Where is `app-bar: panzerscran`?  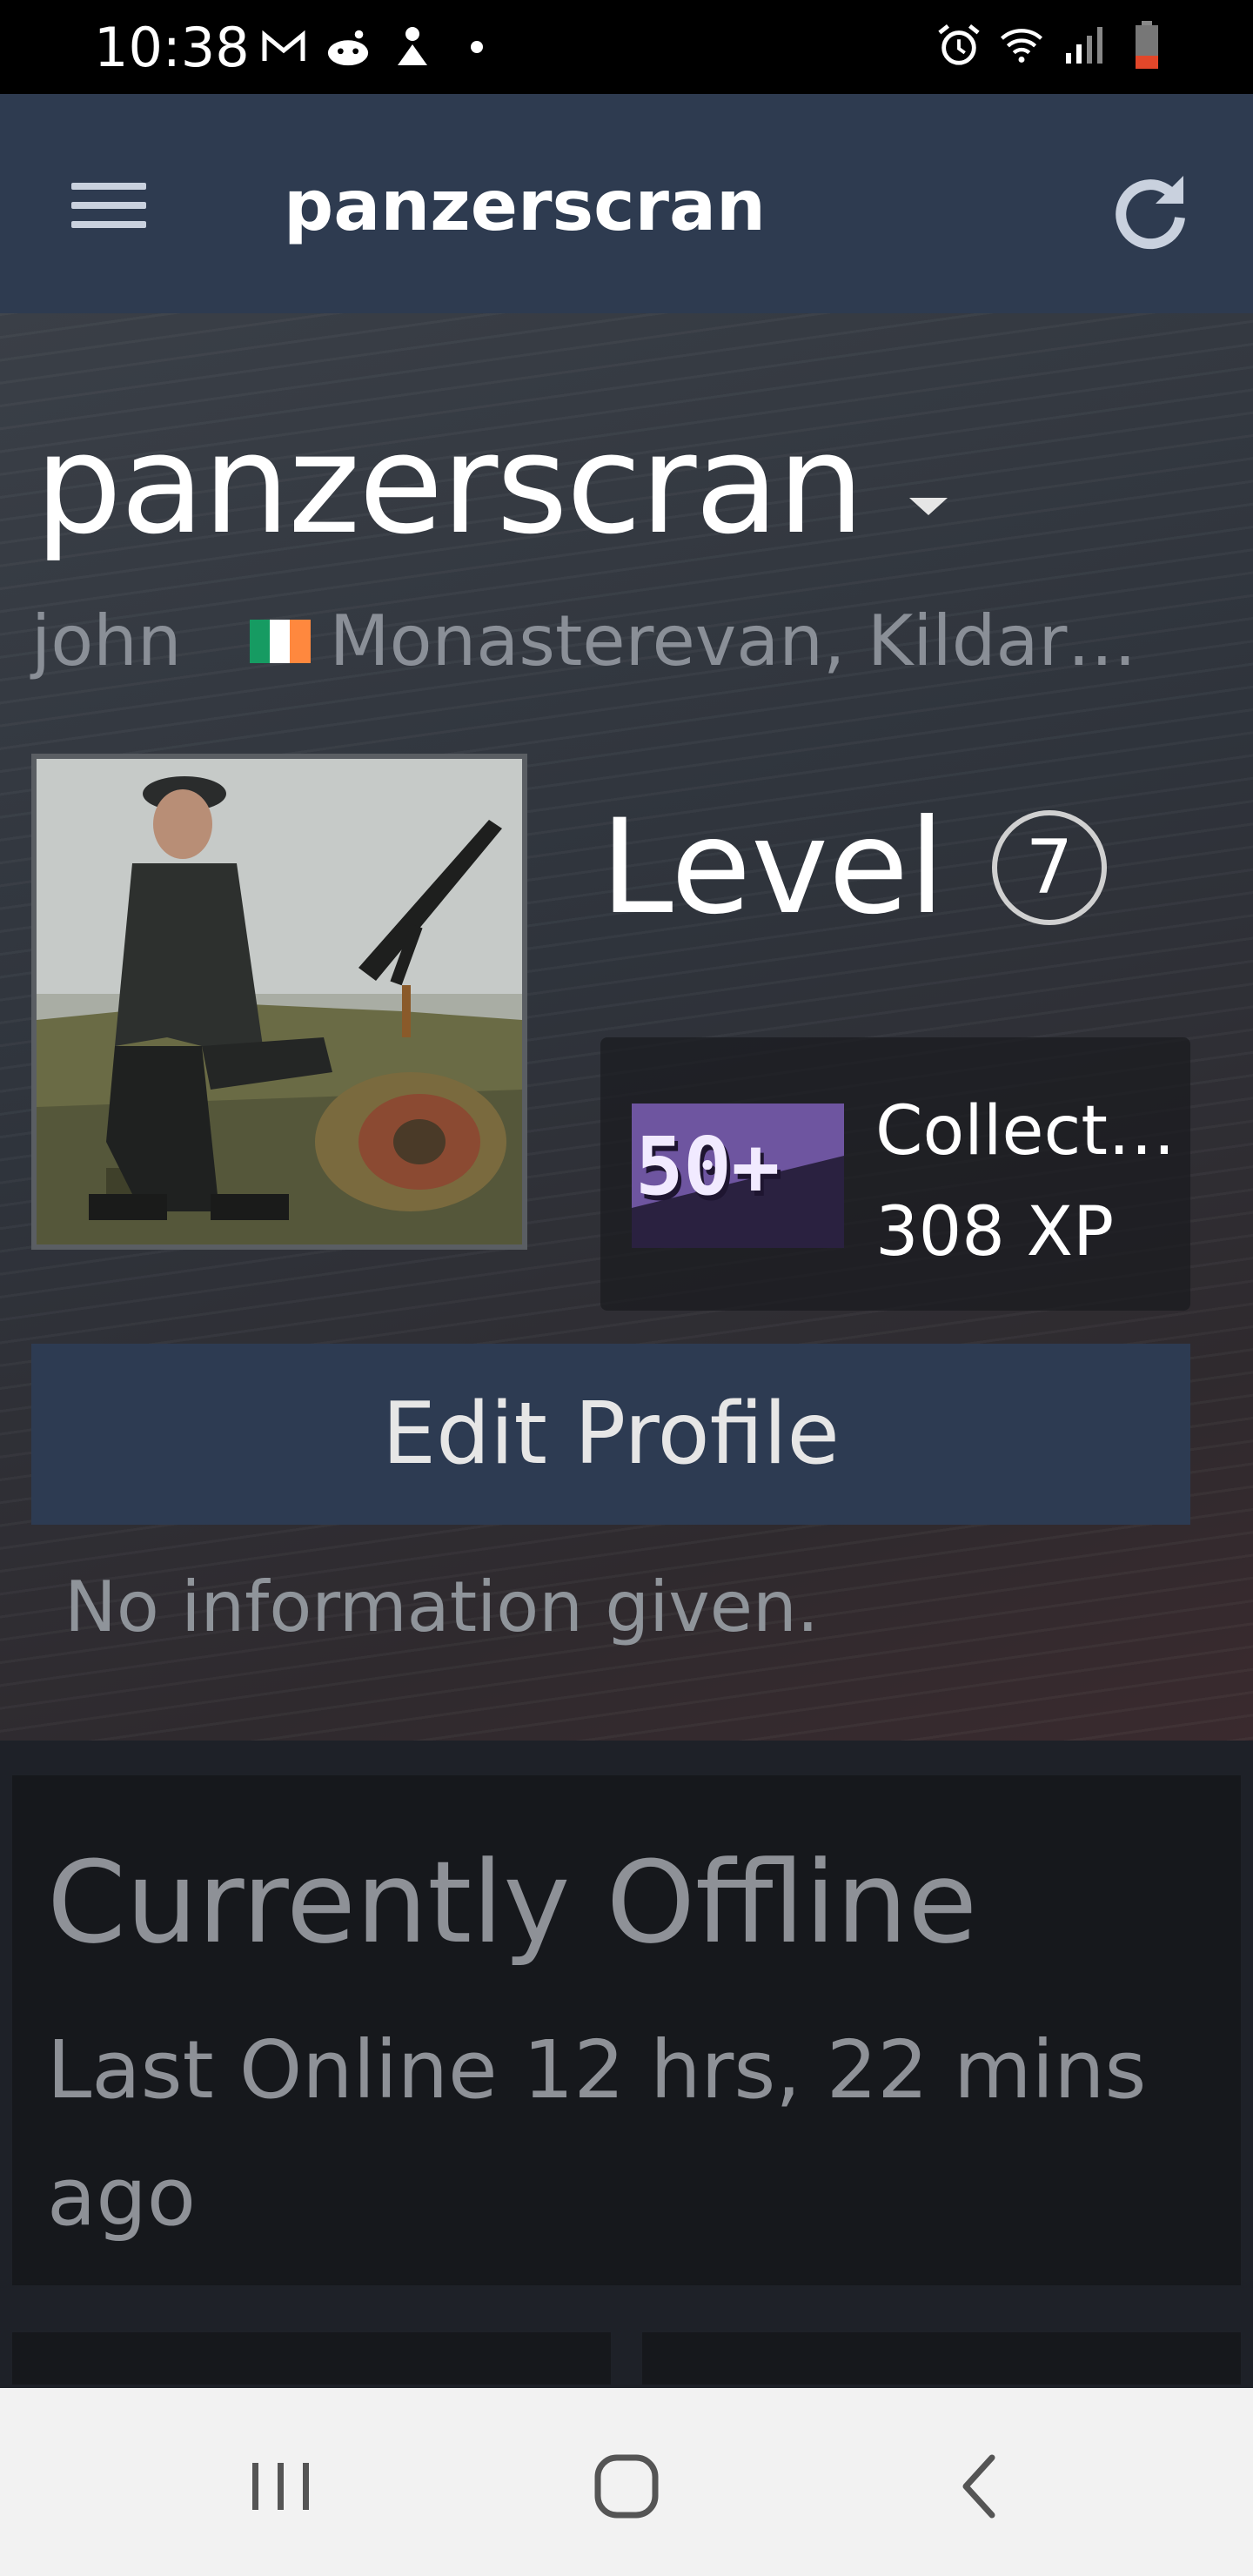
app-bar: panzerscran is located at coordinates (626, 203).